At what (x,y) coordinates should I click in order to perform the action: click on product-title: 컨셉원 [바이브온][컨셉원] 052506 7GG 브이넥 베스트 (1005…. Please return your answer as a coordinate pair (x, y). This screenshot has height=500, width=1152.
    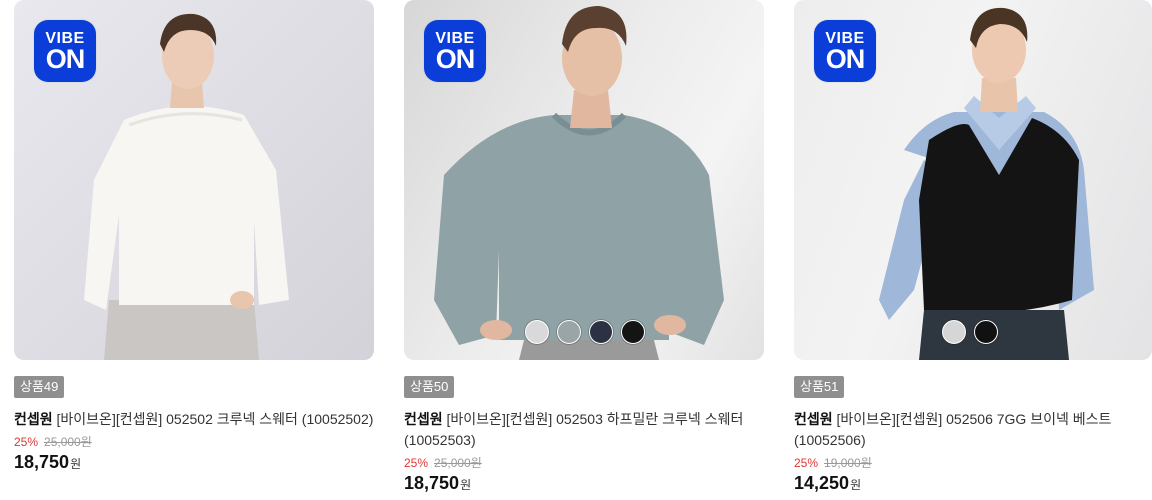
    Looking at the image, I should click on (973, 430).